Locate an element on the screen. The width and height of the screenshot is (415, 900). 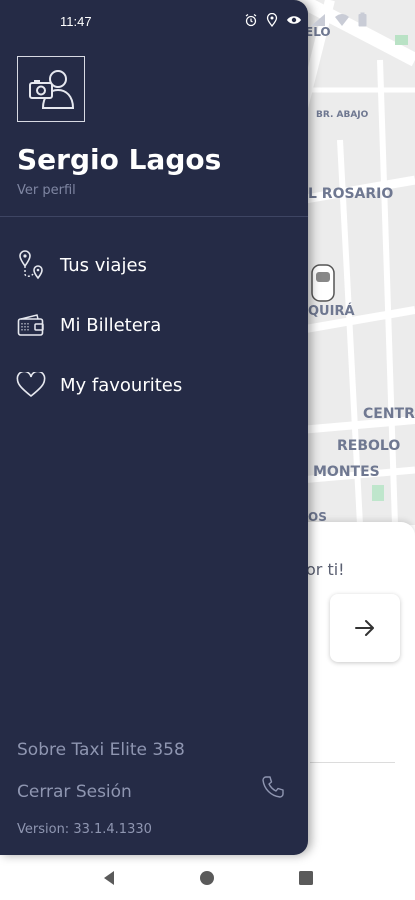
battery-icon is located at coordinates (362, 19).